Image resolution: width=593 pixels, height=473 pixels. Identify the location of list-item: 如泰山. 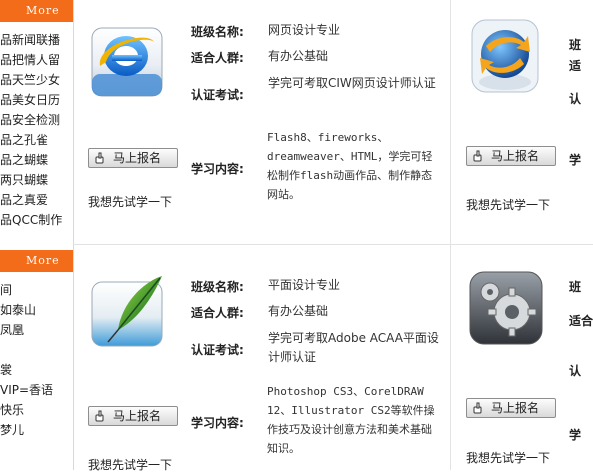
(36, 310).